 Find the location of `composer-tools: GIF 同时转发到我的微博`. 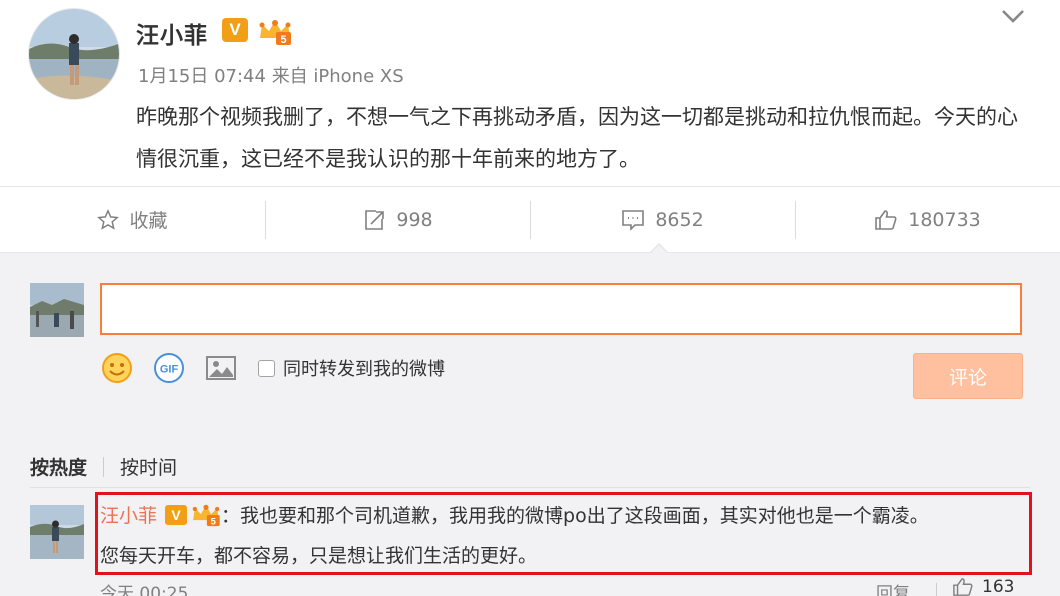

composer-tools: GIF 同时转发到我的微博 is located at coordinates (272, 368).